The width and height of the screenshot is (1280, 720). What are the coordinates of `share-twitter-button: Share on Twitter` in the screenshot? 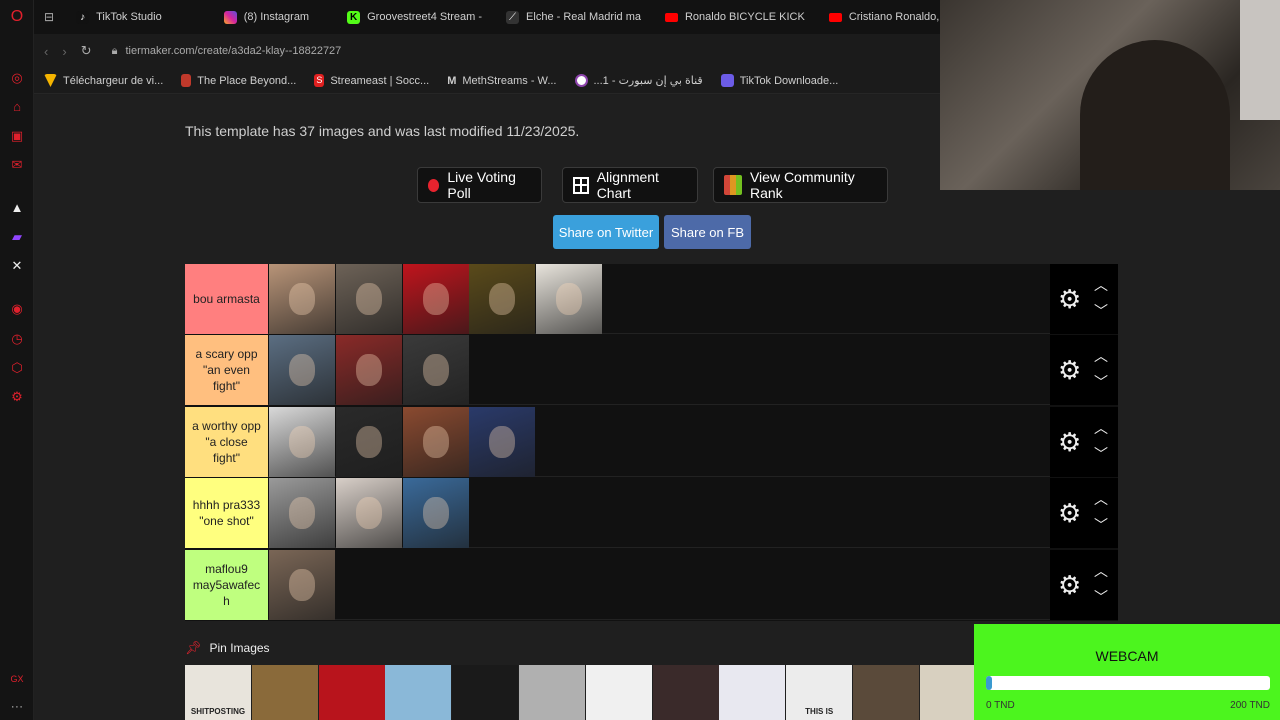 It's located at (606, 232).